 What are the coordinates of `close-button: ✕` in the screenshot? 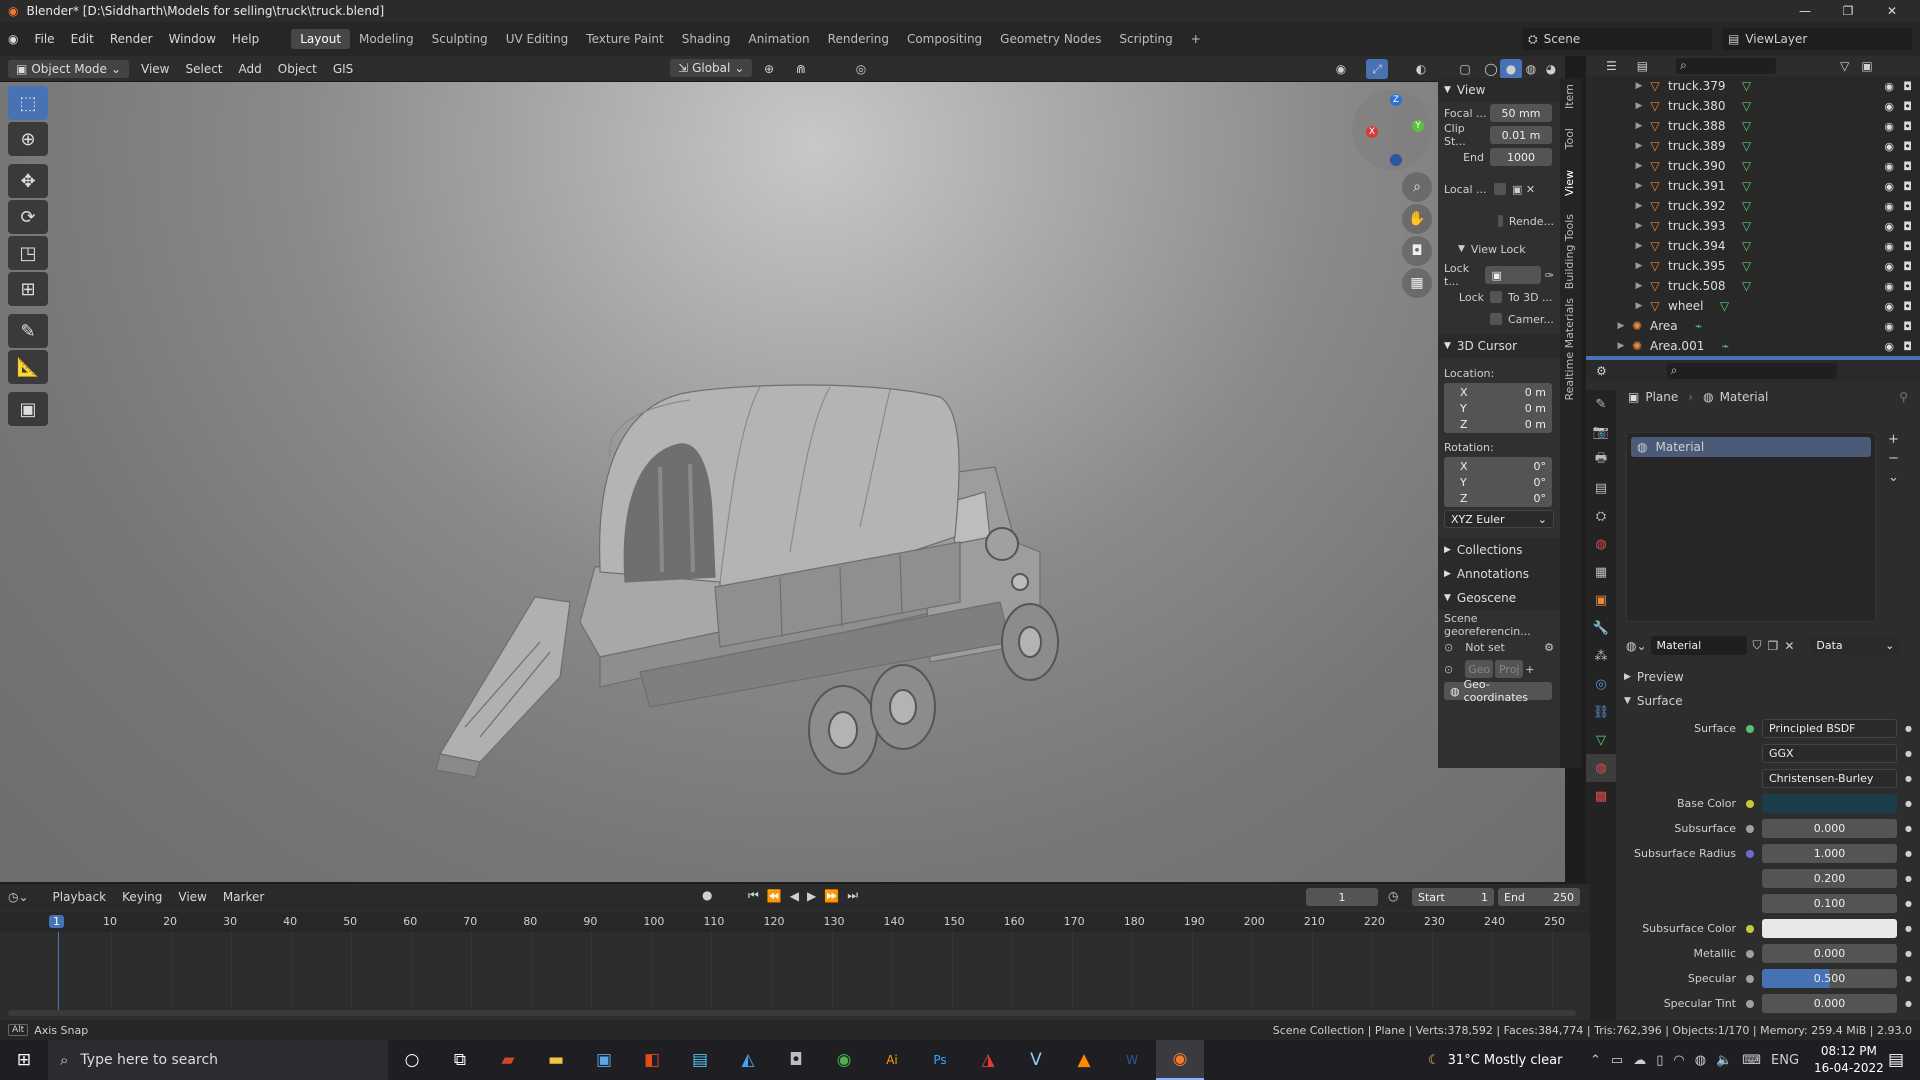 It's located at (1892, 11).